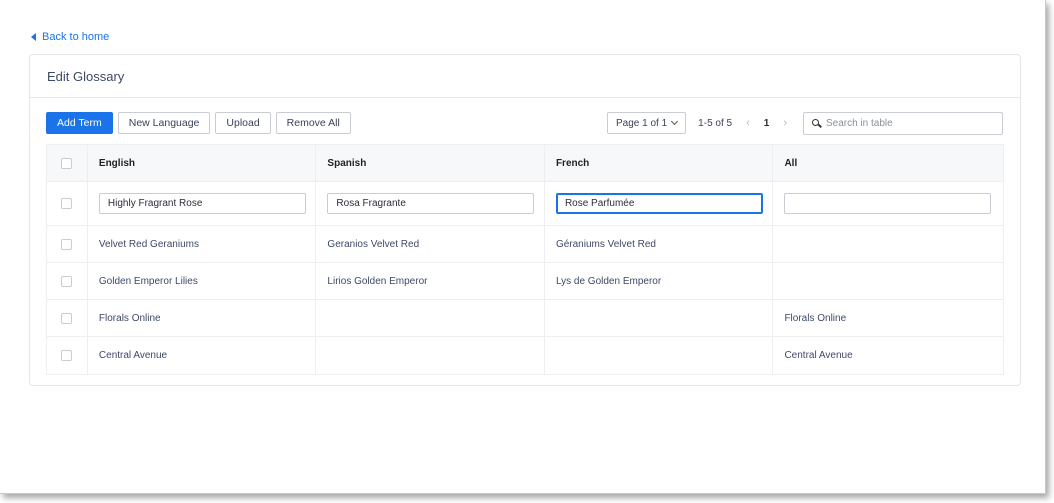 The height and width of the screenshot is (503, 1054). I want to click on cell-all: Central Avenue, so click(818, 355).